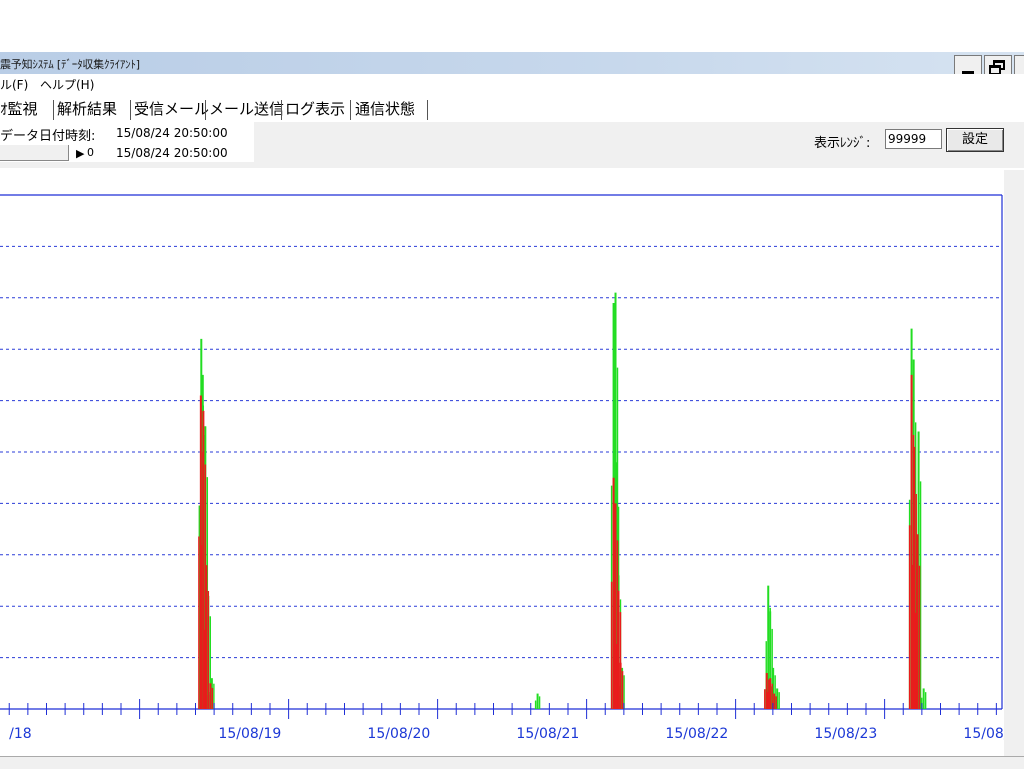 This screenshot has width=1024, height=769. I want to click on data-time-value: 15/08/24 20:50:00, so click(172, 133).